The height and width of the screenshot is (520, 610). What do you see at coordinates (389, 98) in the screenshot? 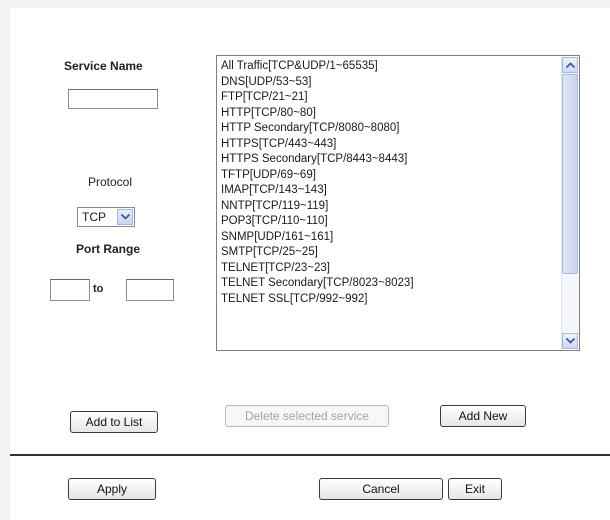
I see `list-item: FTP[TCP/21~21]` at bounding box center [389, 98].